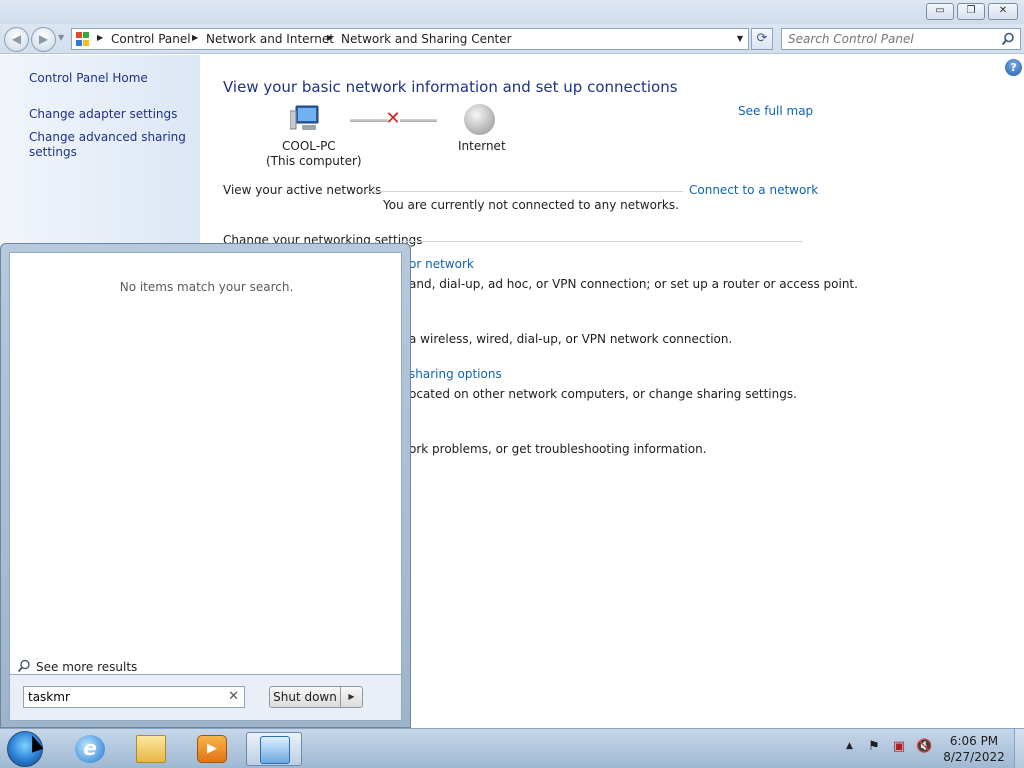 This screenshot has height=768, width=1024. I want to click on forward-button: ▶, so click(43, 39).